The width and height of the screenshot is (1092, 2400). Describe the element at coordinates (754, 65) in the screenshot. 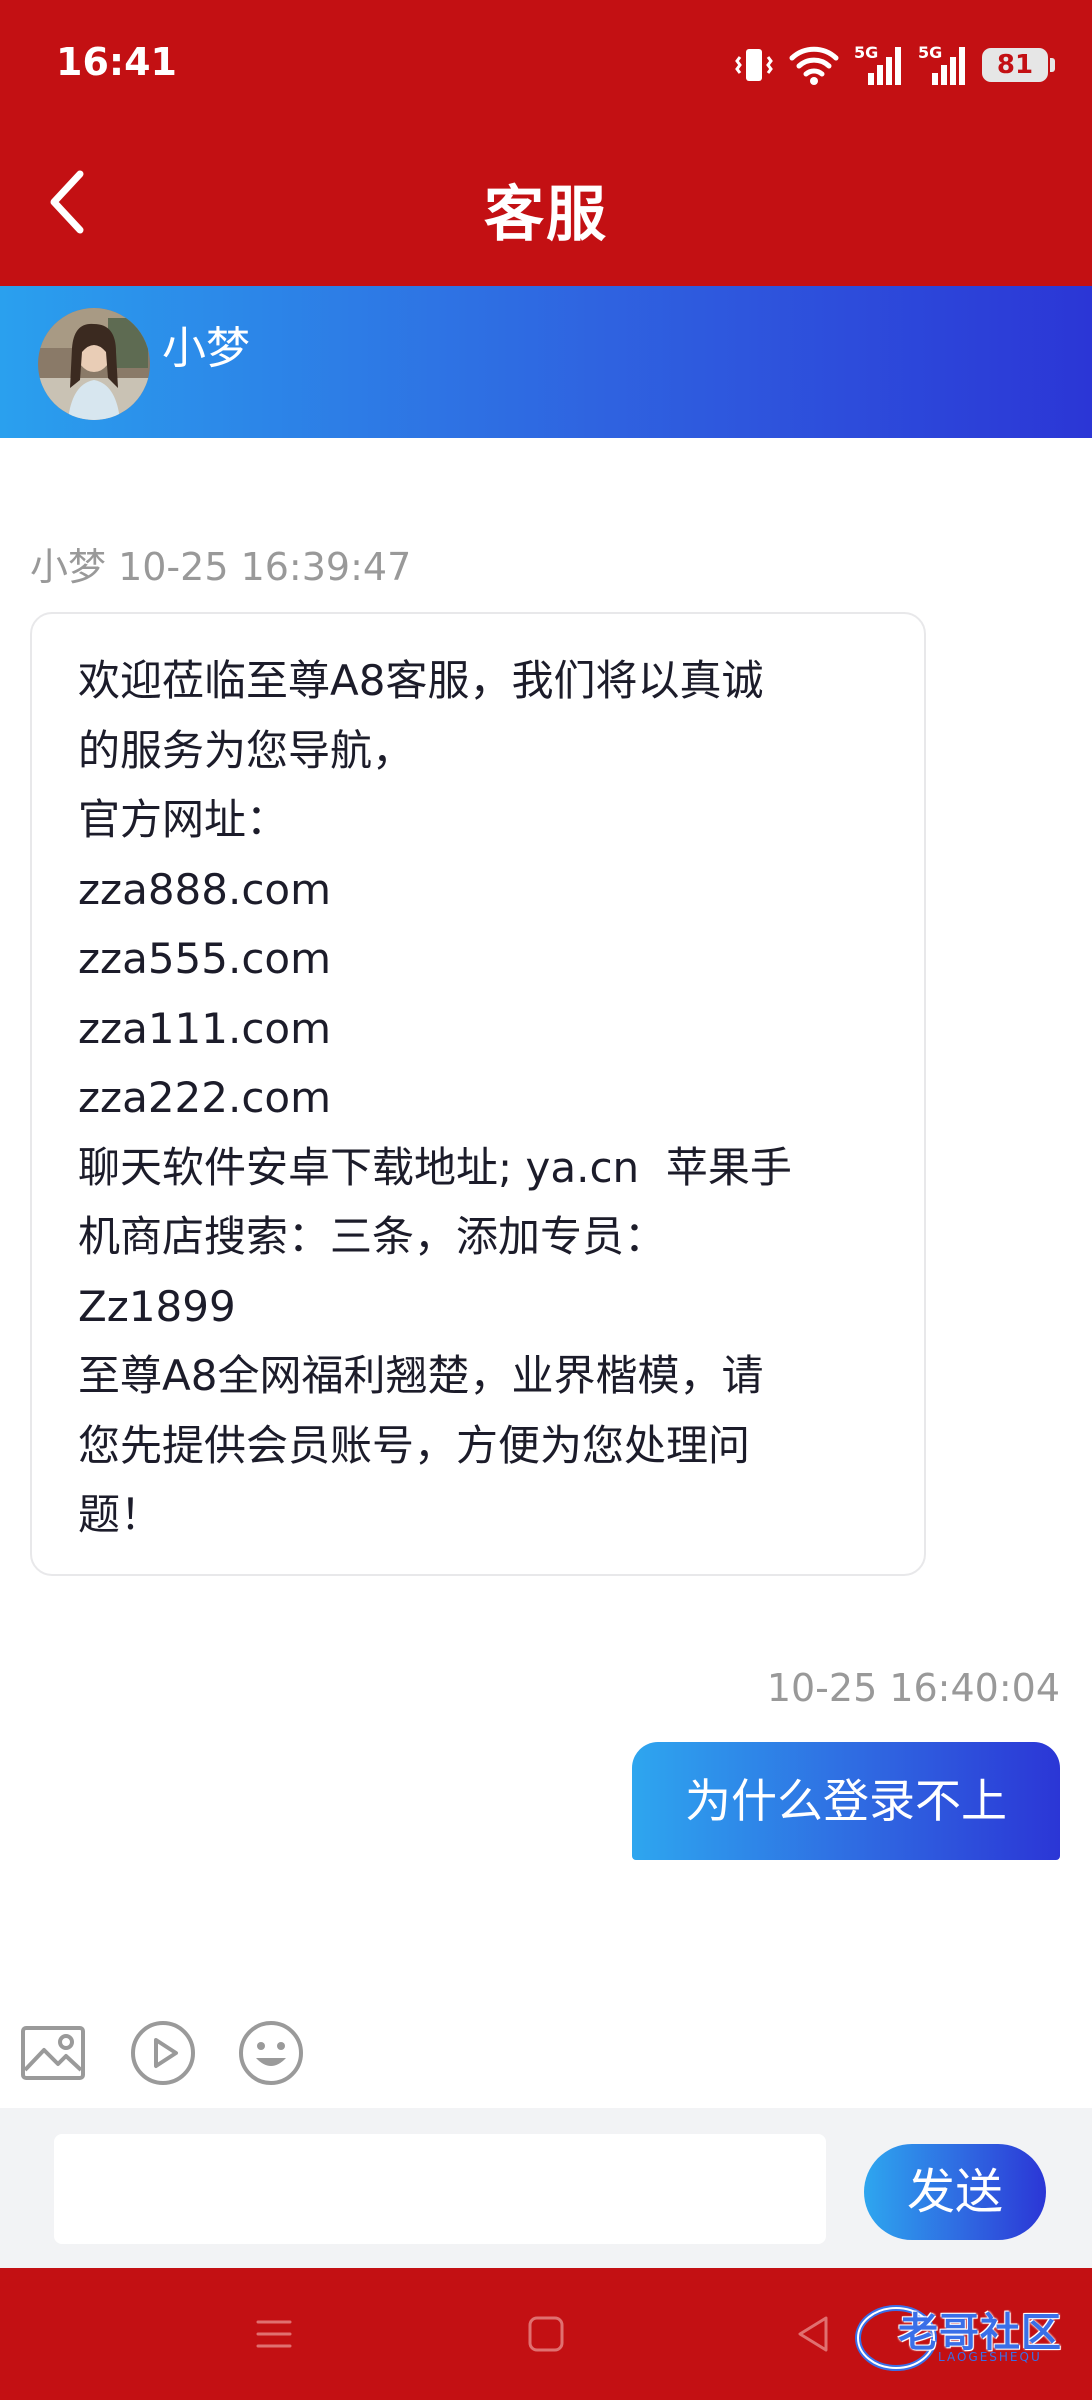

I see `vibrate-icon` at that location.